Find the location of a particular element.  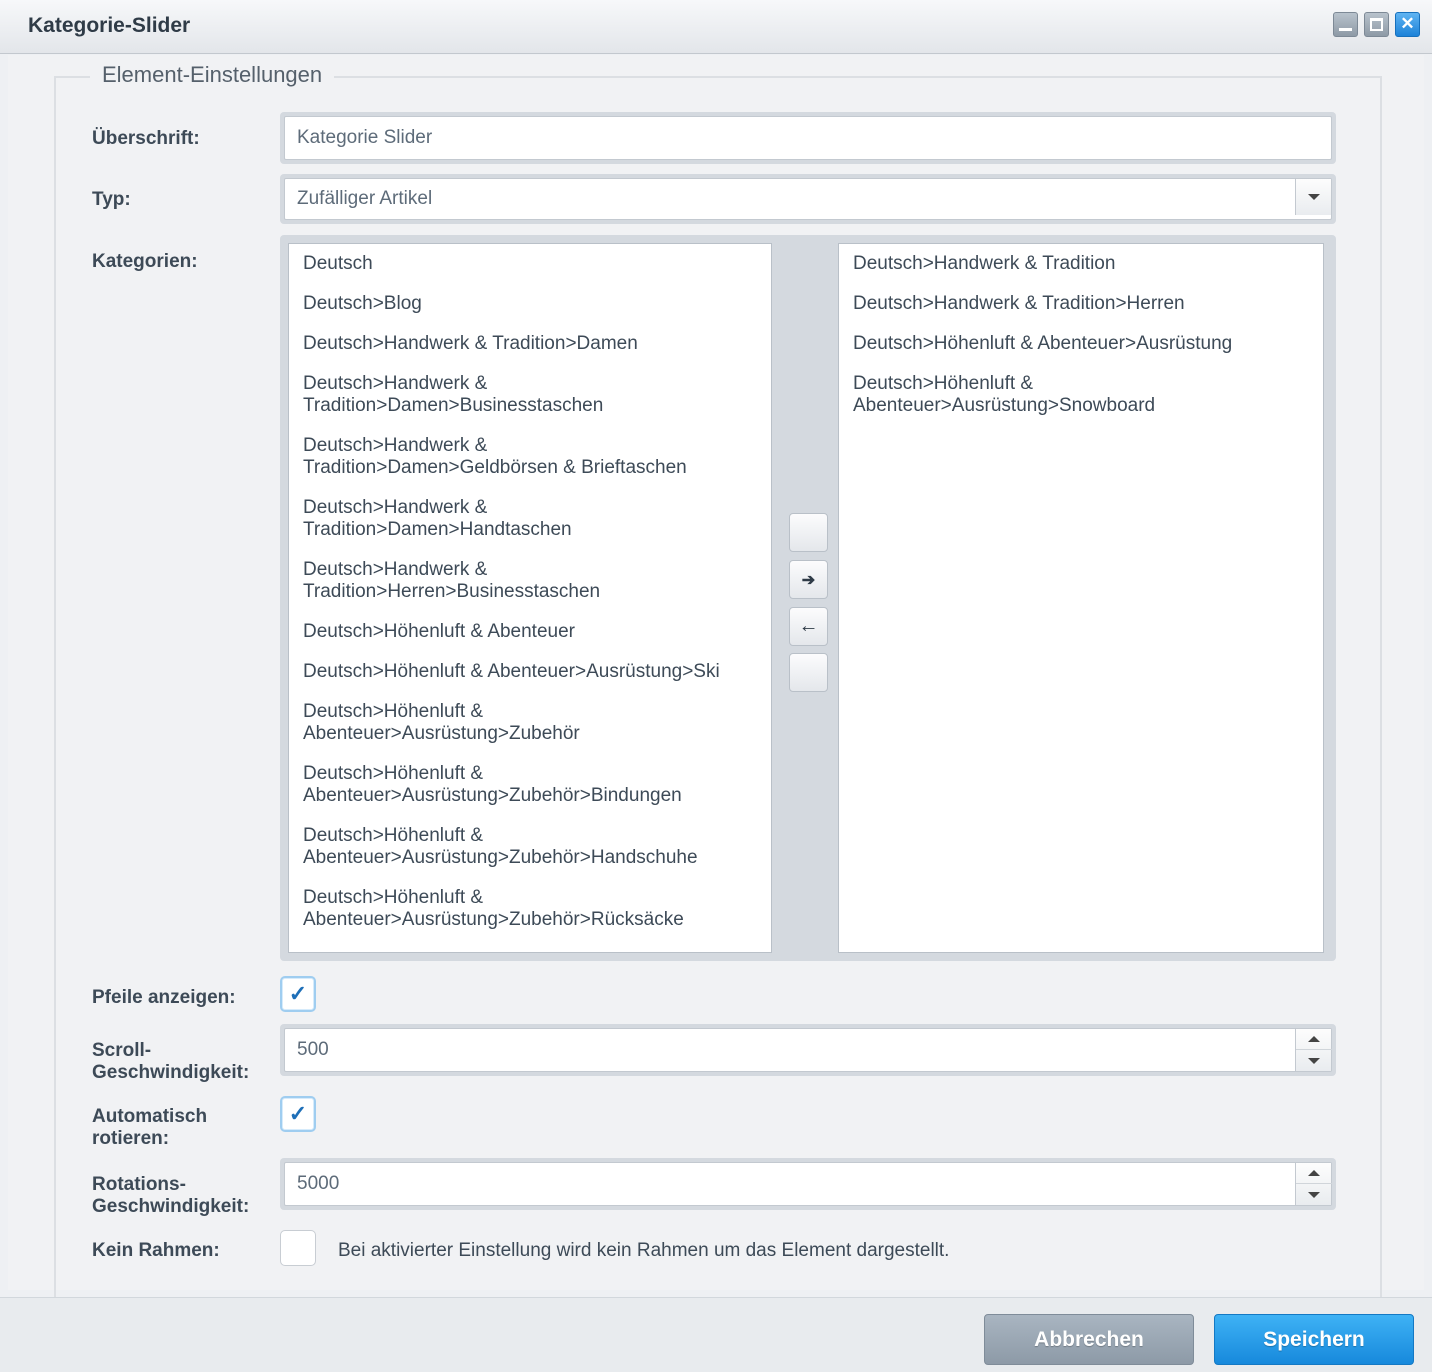

maximize-icon is located at coordinates (1376, 24).